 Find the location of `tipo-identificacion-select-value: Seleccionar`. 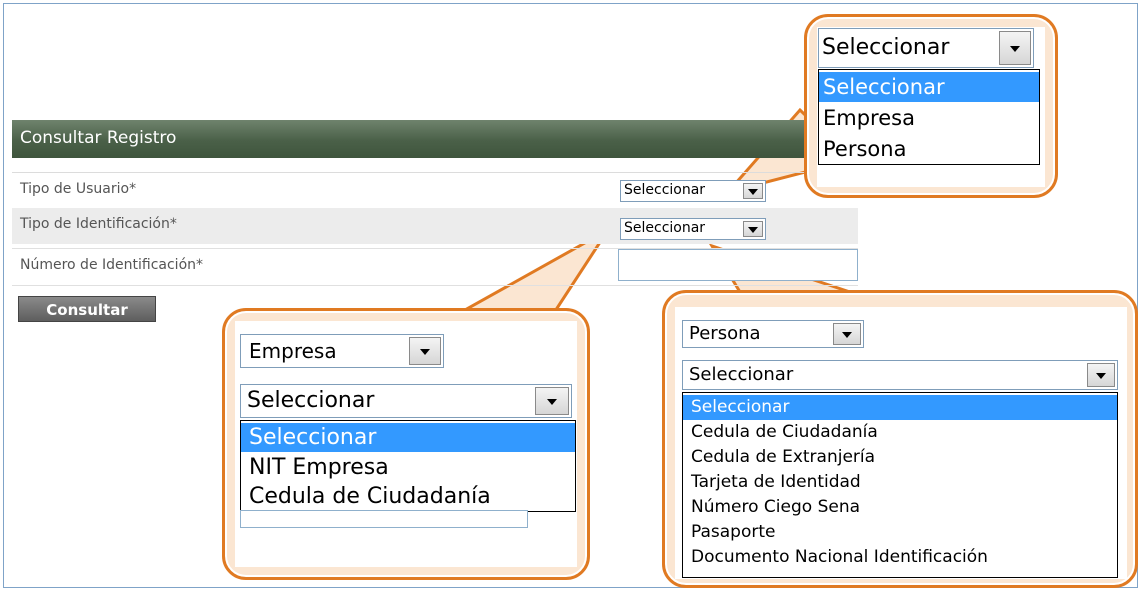

tipo-identificacion-select-value: Seleccionar is located at coordinates (665, 228).